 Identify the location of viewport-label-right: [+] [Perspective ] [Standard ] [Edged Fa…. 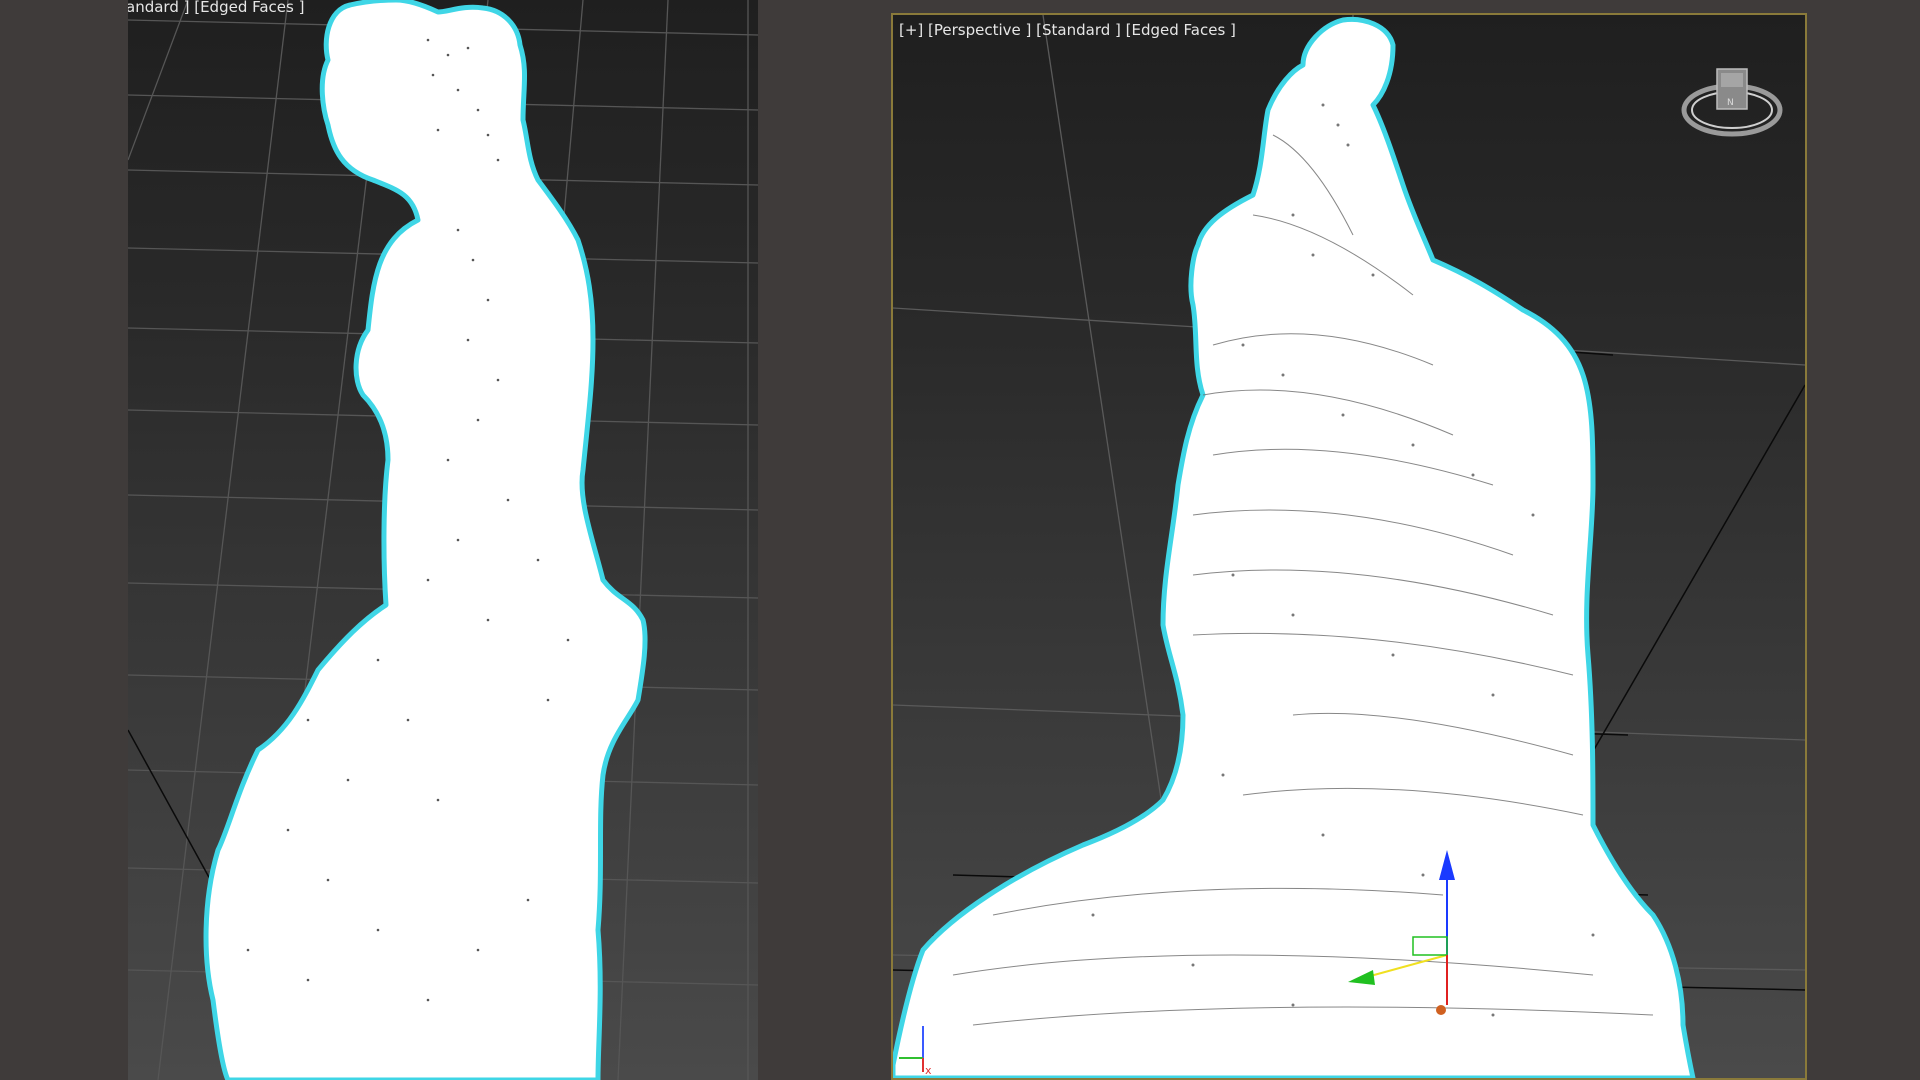
(1067, 30).